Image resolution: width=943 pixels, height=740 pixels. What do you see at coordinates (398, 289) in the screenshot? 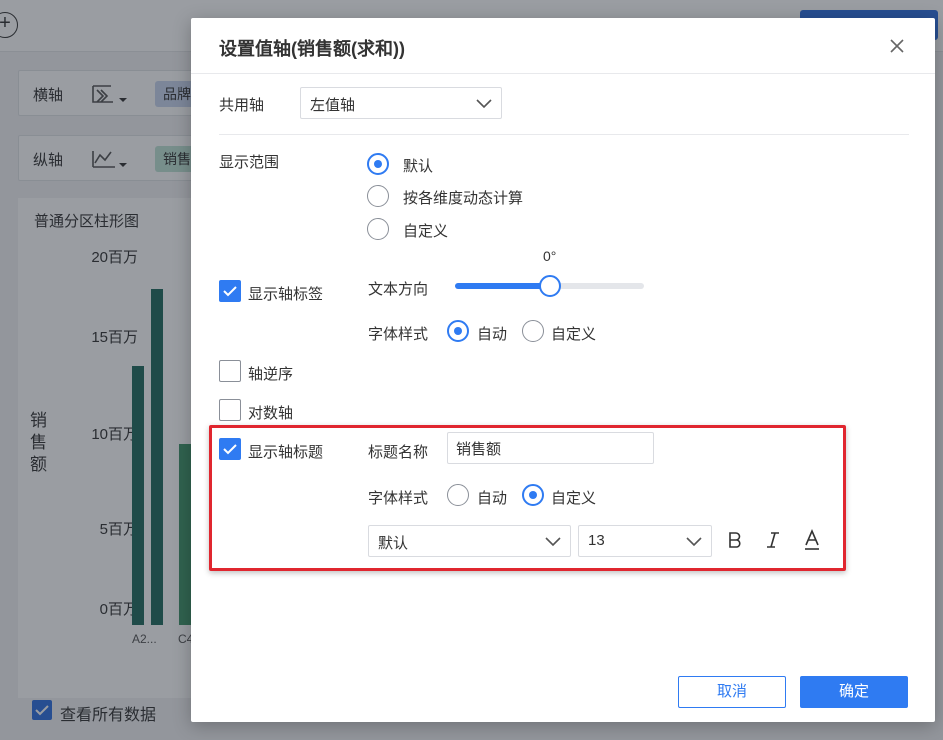
I see `text-direction-label: 文本方向` at bounding box center [398, 289].